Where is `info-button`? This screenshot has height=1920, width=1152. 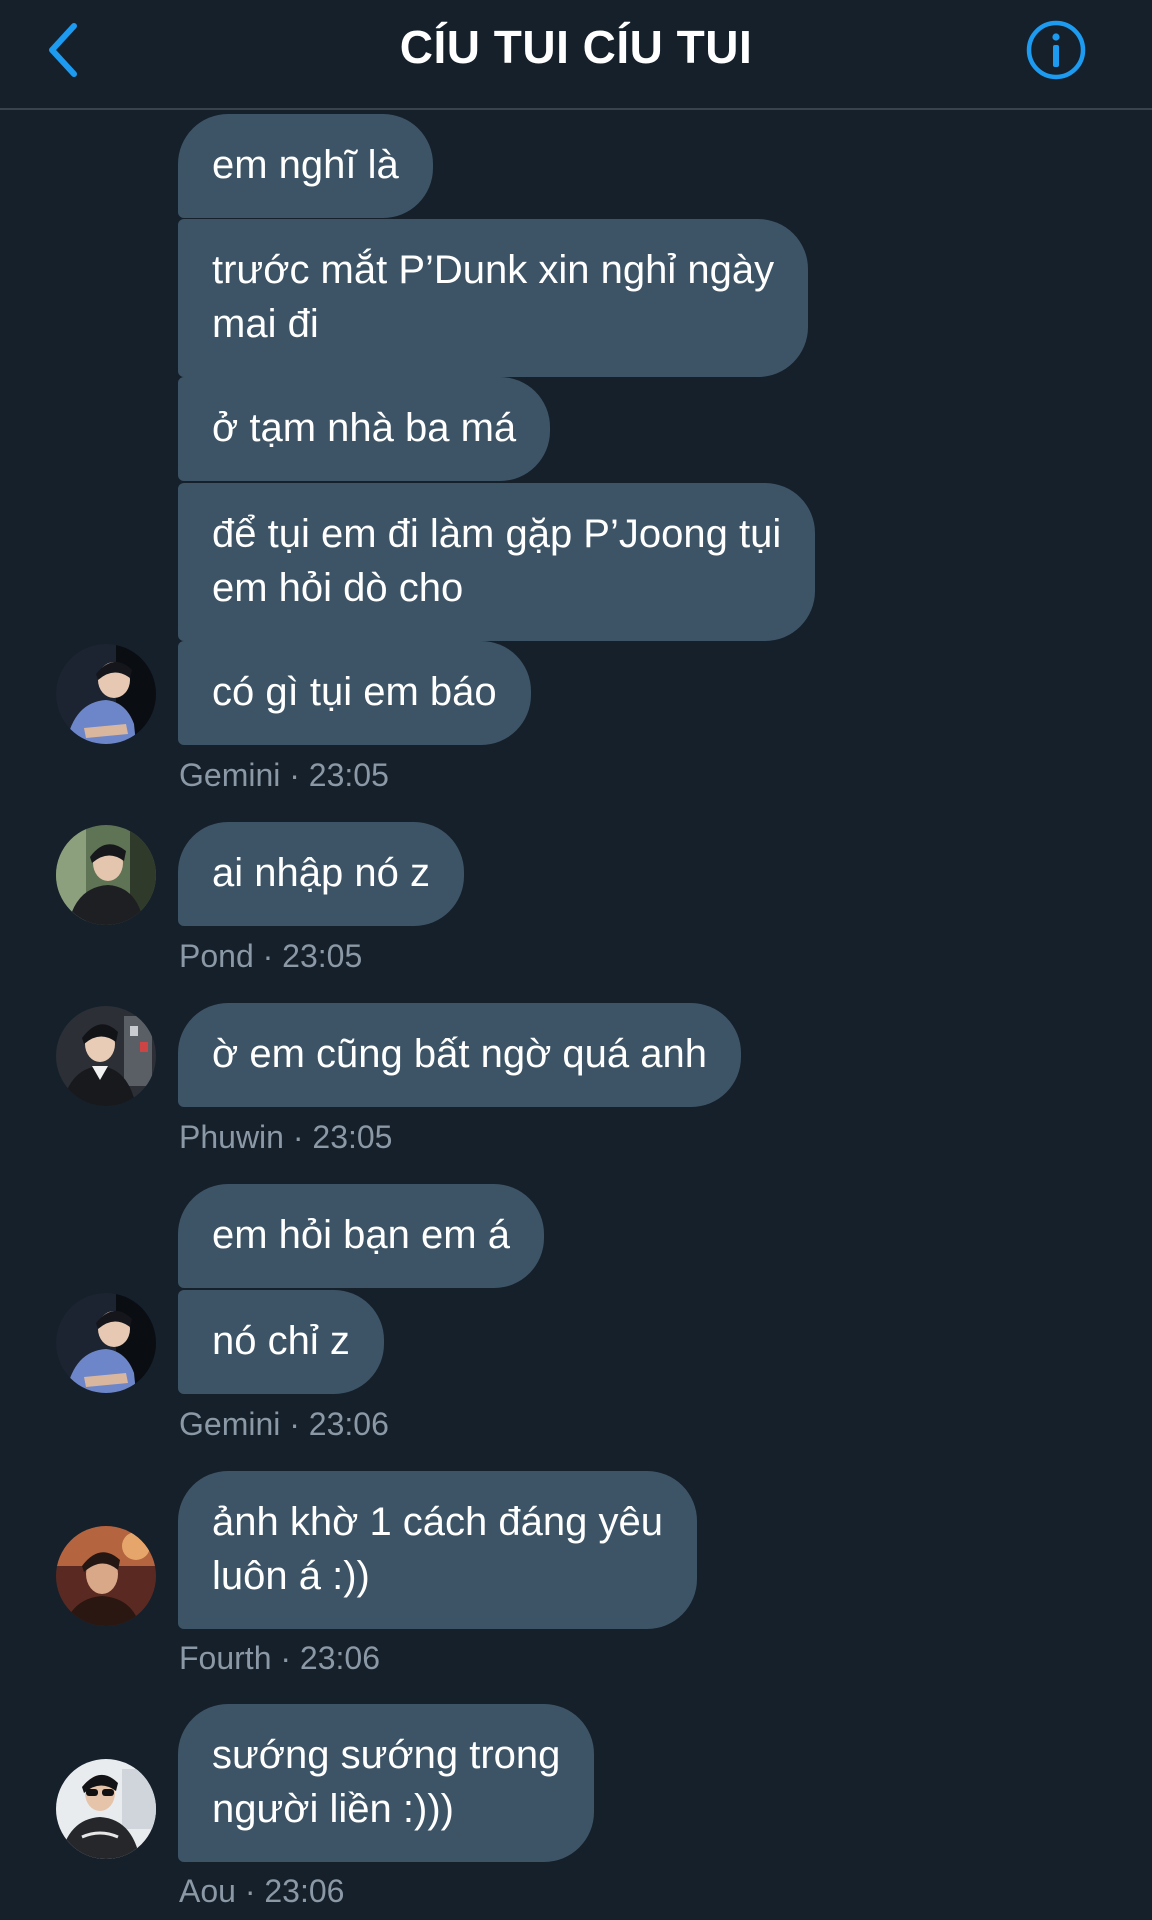 info-button is located at coordinates (1056, 50).